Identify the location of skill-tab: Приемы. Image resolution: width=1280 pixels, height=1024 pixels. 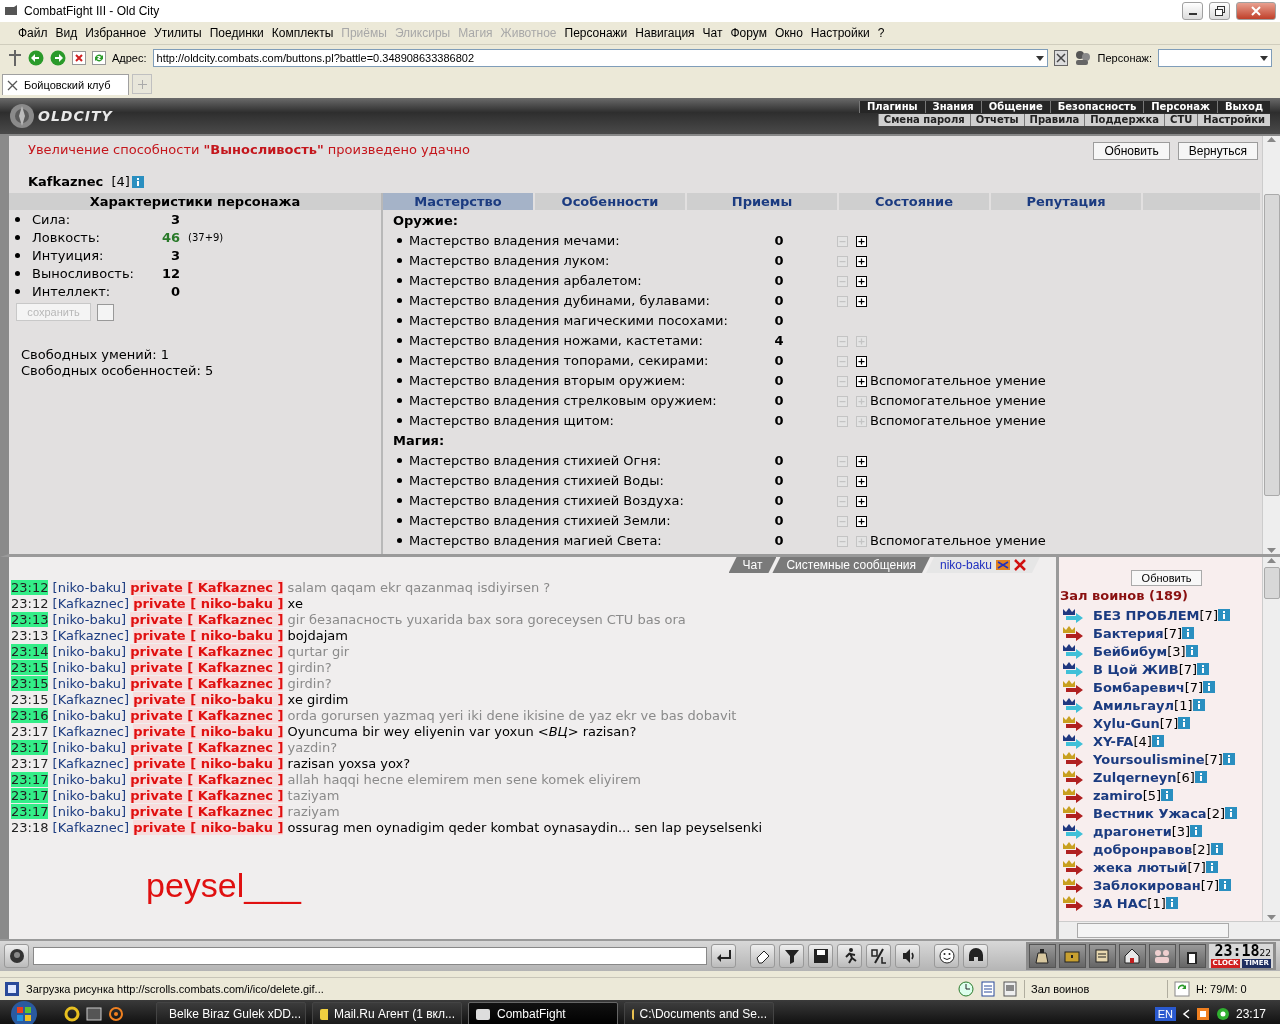
(762, 201).